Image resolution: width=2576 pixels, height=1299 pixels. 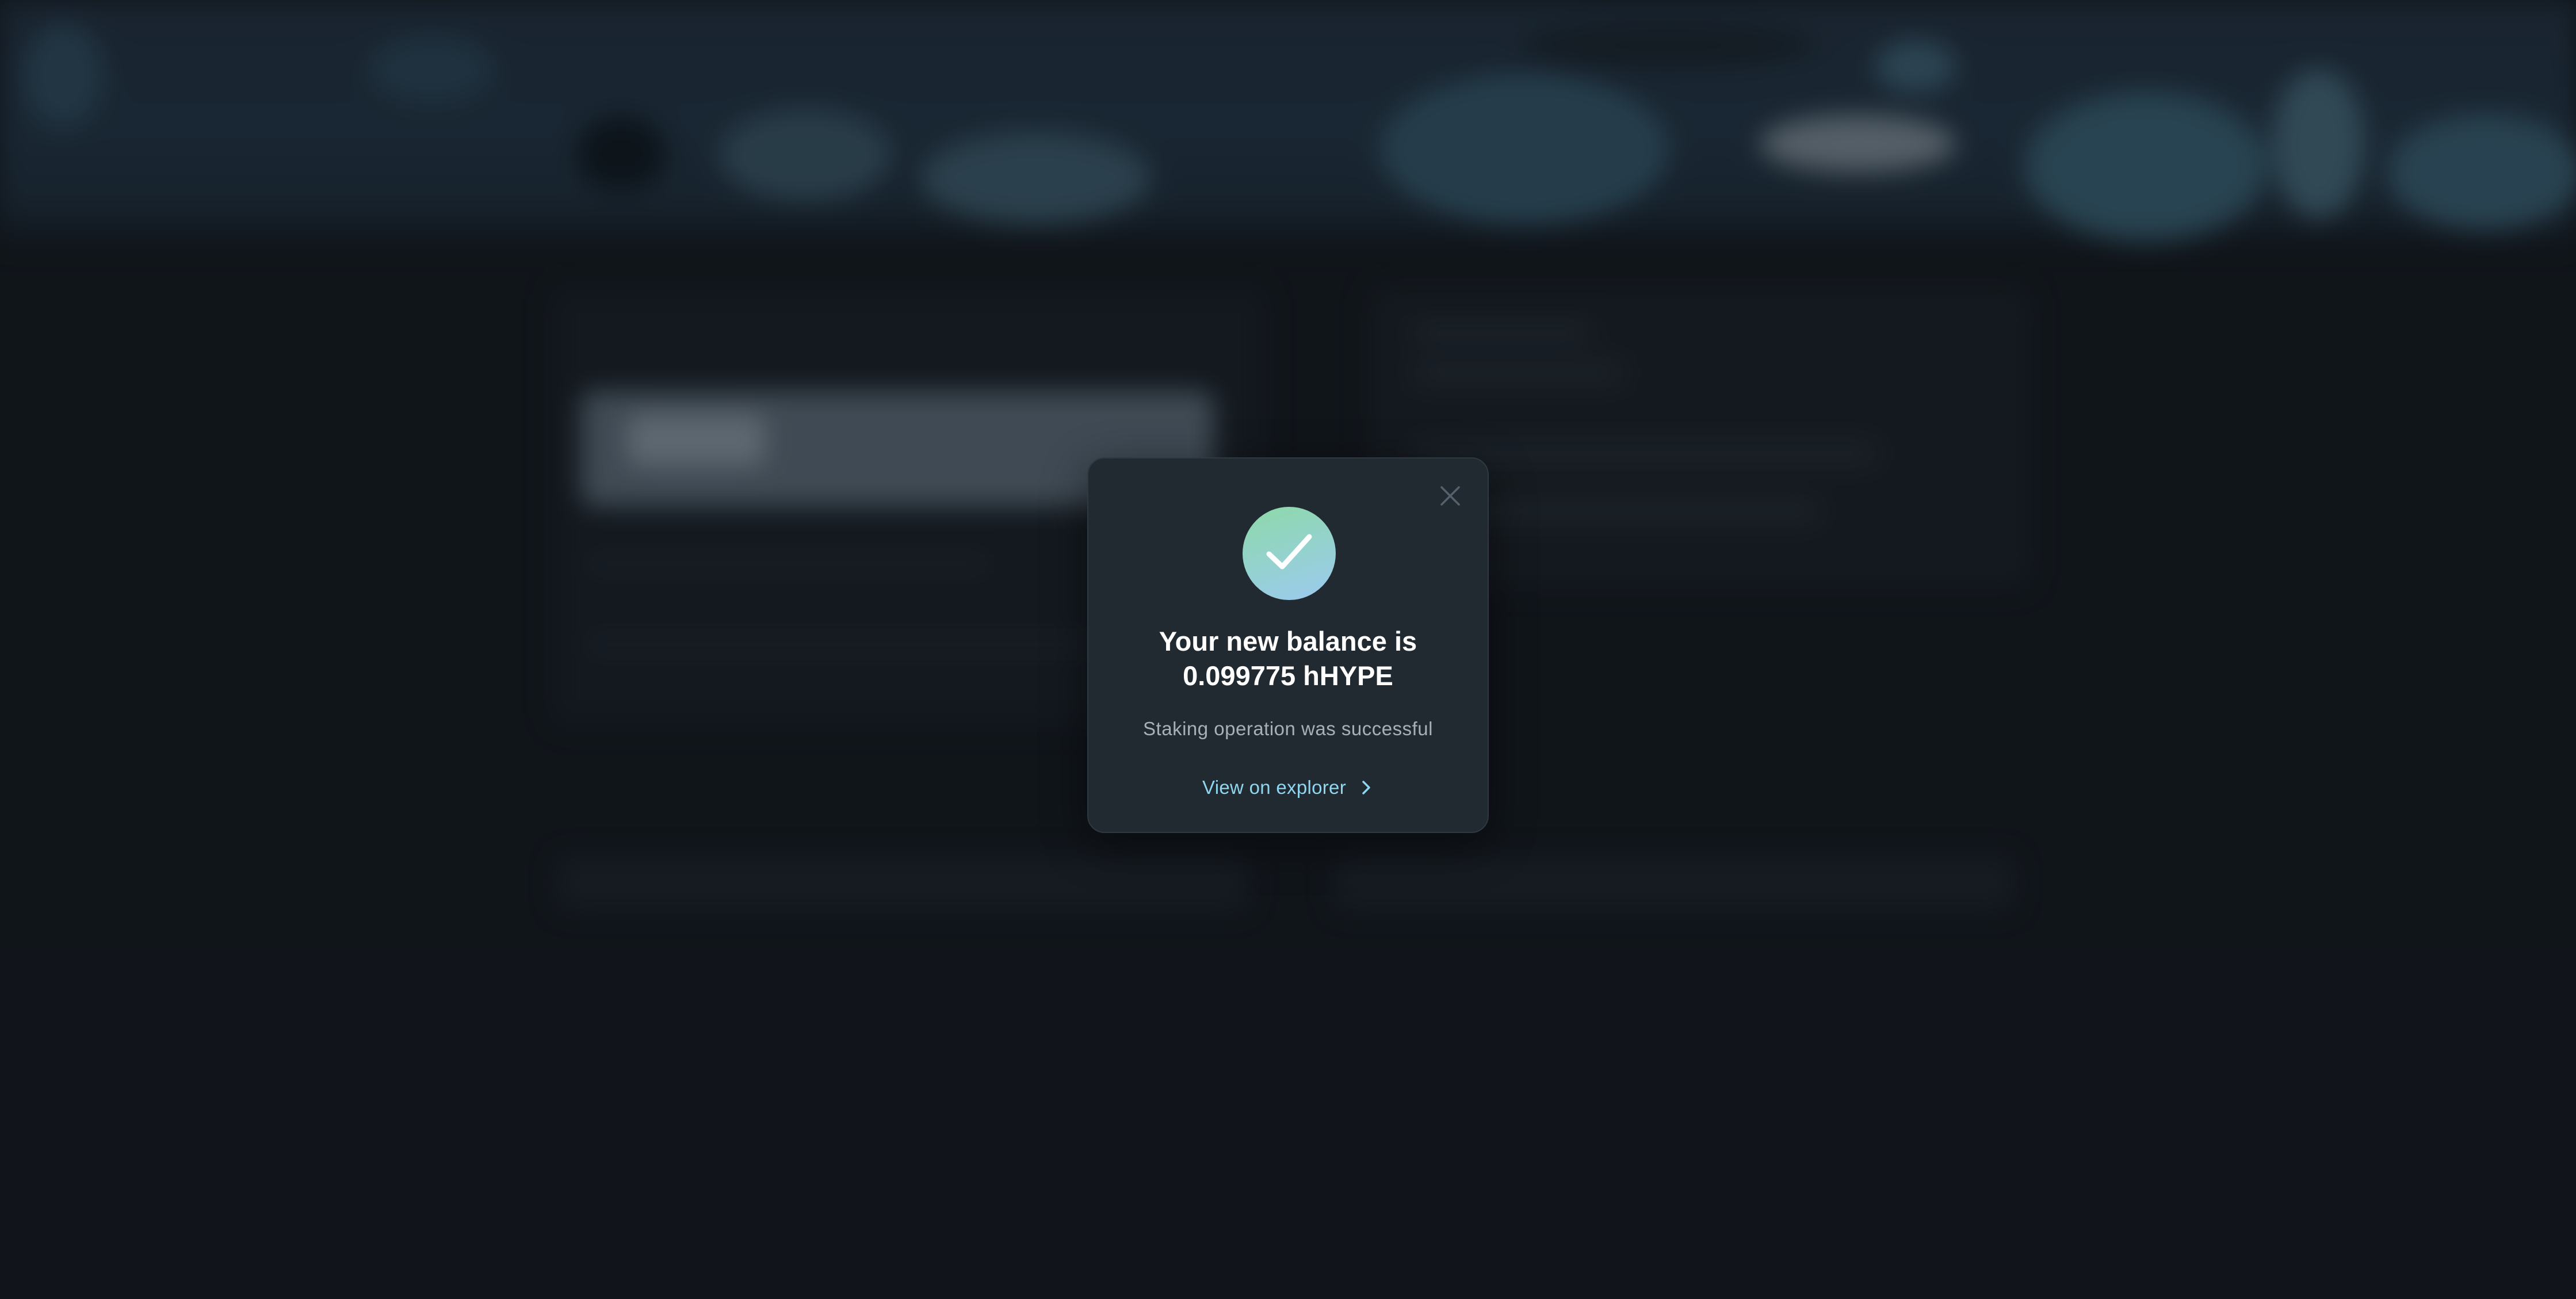 I want to click on success-badge, so click(x=1289, y=553).